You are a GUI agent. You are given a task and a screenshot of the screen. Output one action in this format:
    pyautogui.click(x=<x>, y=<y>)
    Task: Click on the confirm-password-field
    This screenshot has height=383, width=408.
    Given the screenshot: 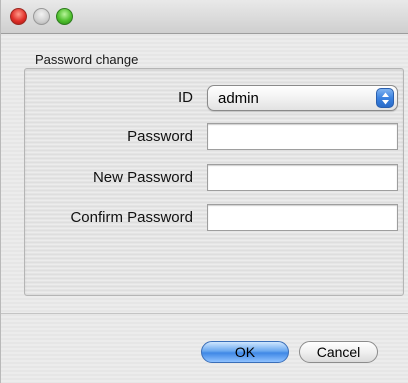 What is the action you would take?
    pyautogui.click(x=302, y=217)
    